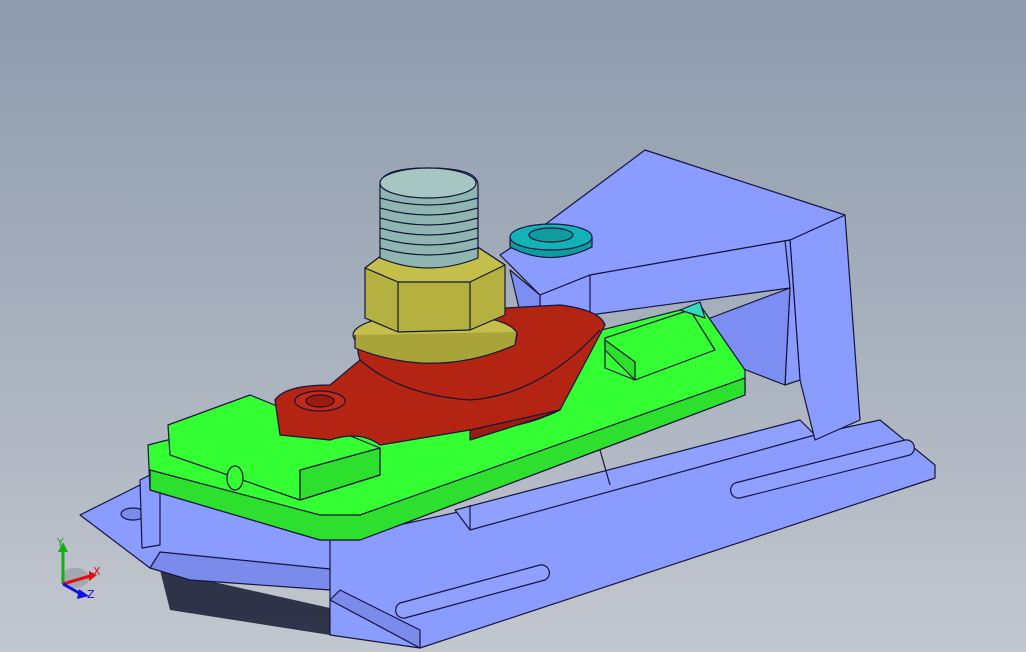 The height and width of the screenshot is (652, 1026). Describe the element at coordinates (429, 218) in the screenshot. I see `threaded-stud` at that location.